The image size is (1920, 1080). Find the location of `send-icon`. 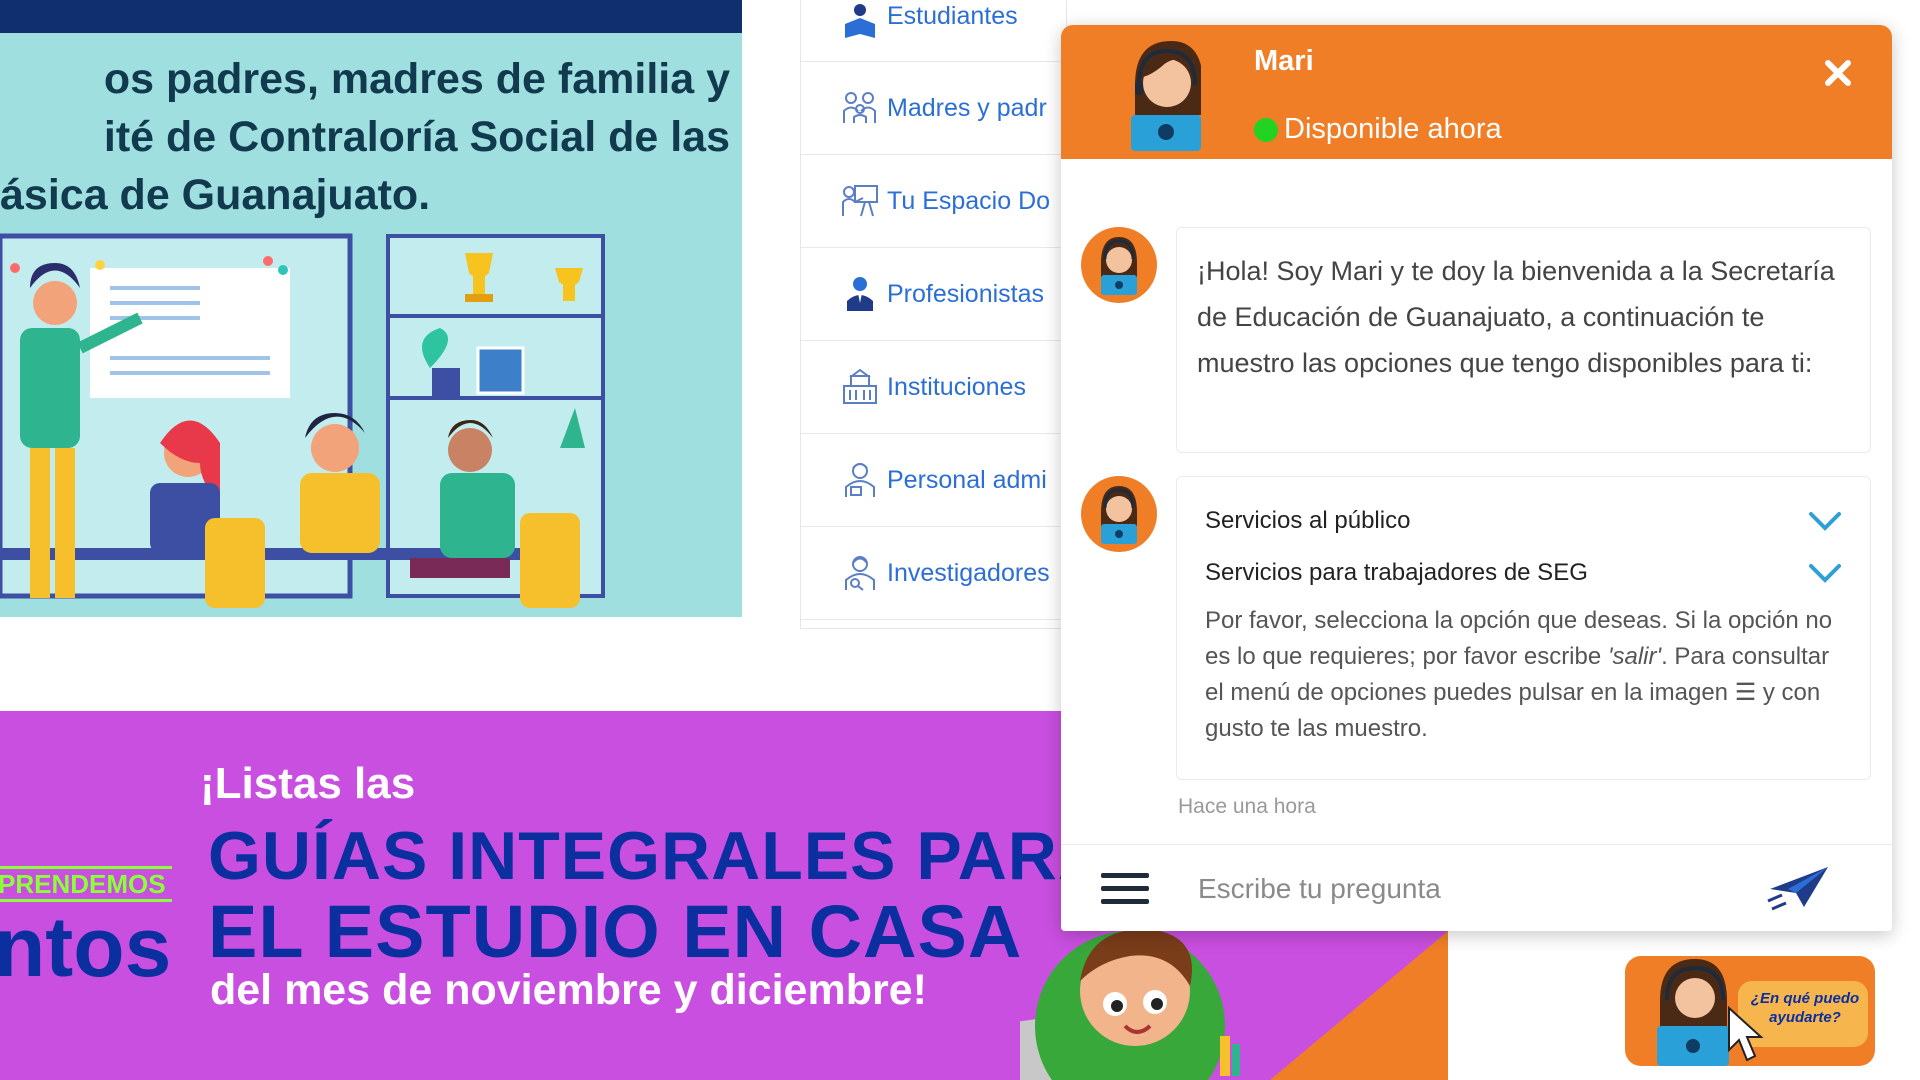

send-icon is located at coordinates (1799, 888).